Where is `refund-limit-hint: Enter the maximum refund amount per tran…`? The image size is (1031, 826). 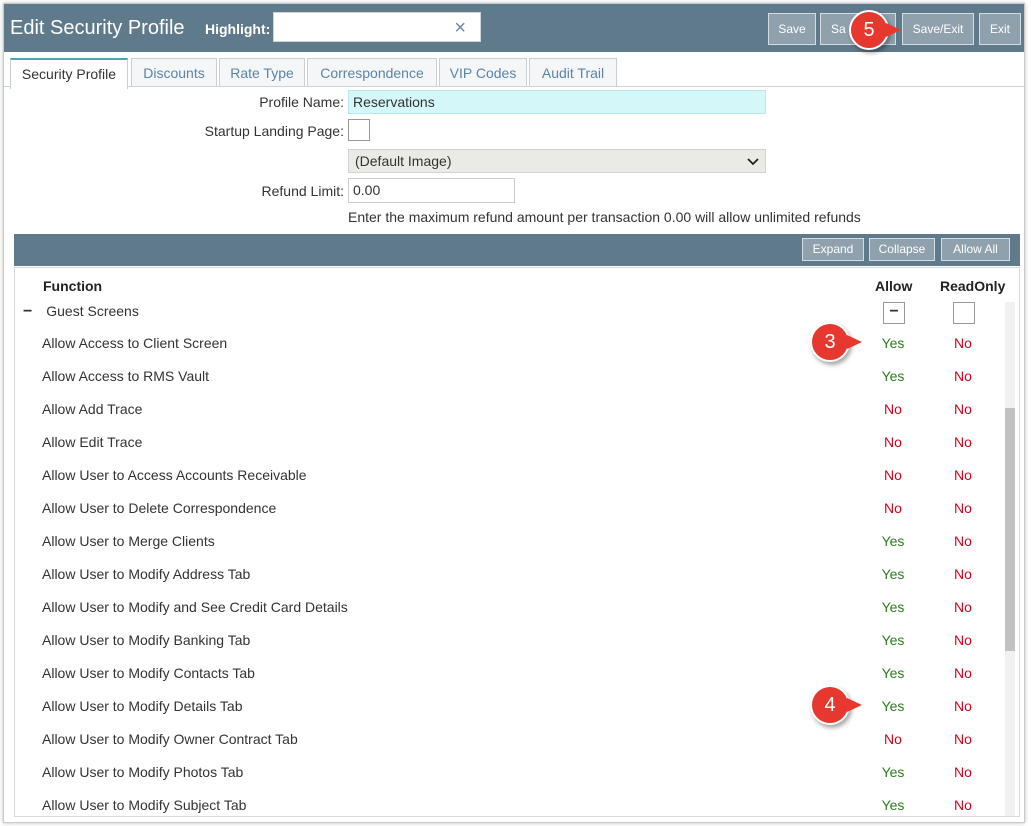
refund-limit-hint: Enter the maximum refund amount per tran… is located at coordinates (604, 217).